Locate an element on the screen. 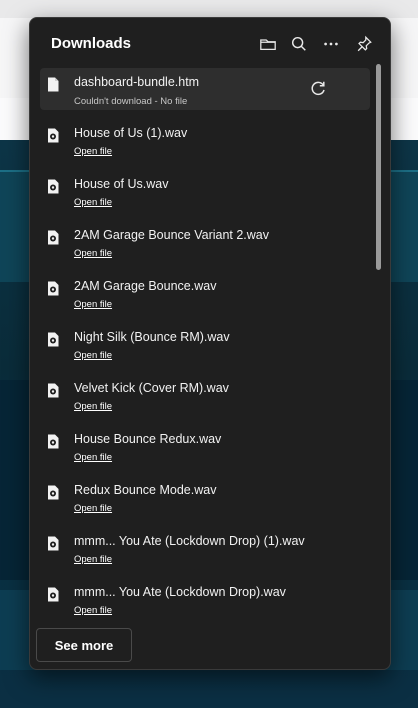  search-icon is located at coordinates (298, 43).